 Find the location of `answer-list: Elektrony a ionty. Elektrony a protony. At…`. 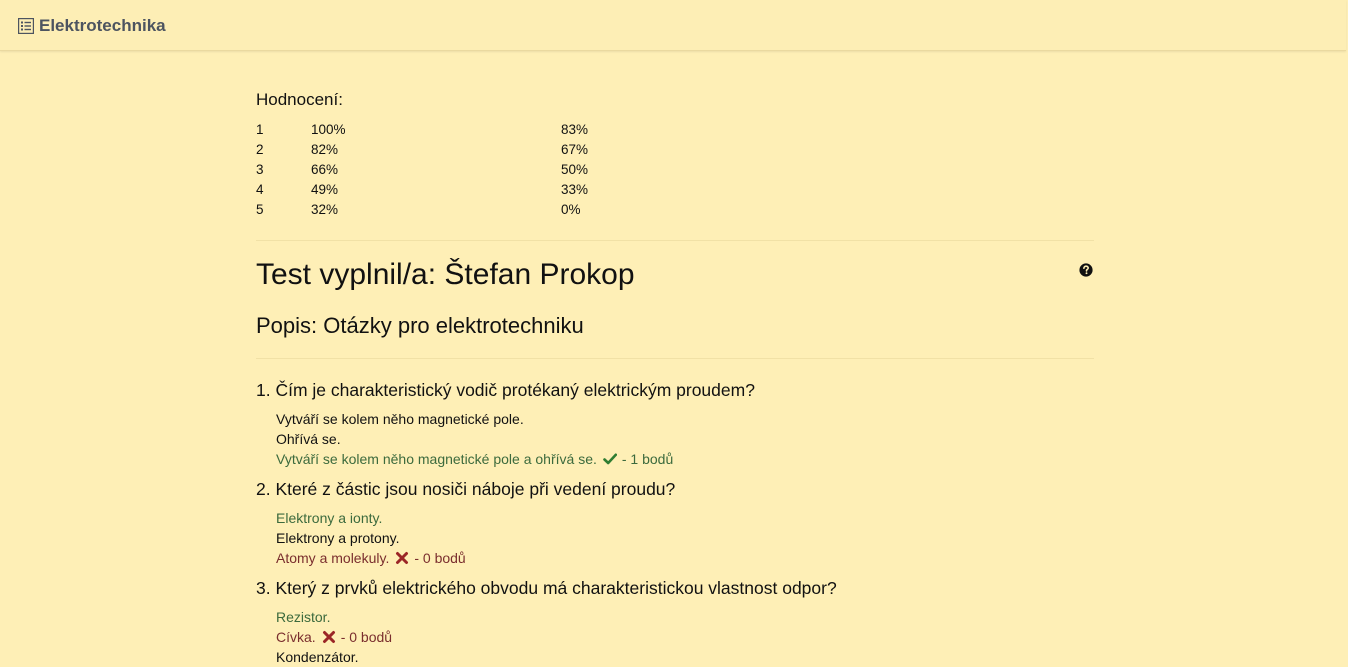

answer-list: Elektrony a ionty. Elektrony a protony. At… is located at coordinates (685, 538).